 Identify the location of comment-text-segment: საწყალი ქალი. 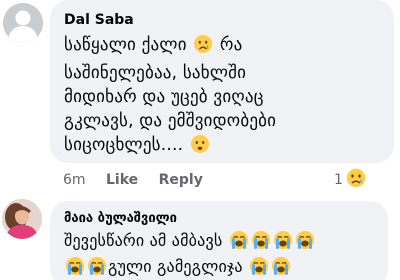
(128, 45).